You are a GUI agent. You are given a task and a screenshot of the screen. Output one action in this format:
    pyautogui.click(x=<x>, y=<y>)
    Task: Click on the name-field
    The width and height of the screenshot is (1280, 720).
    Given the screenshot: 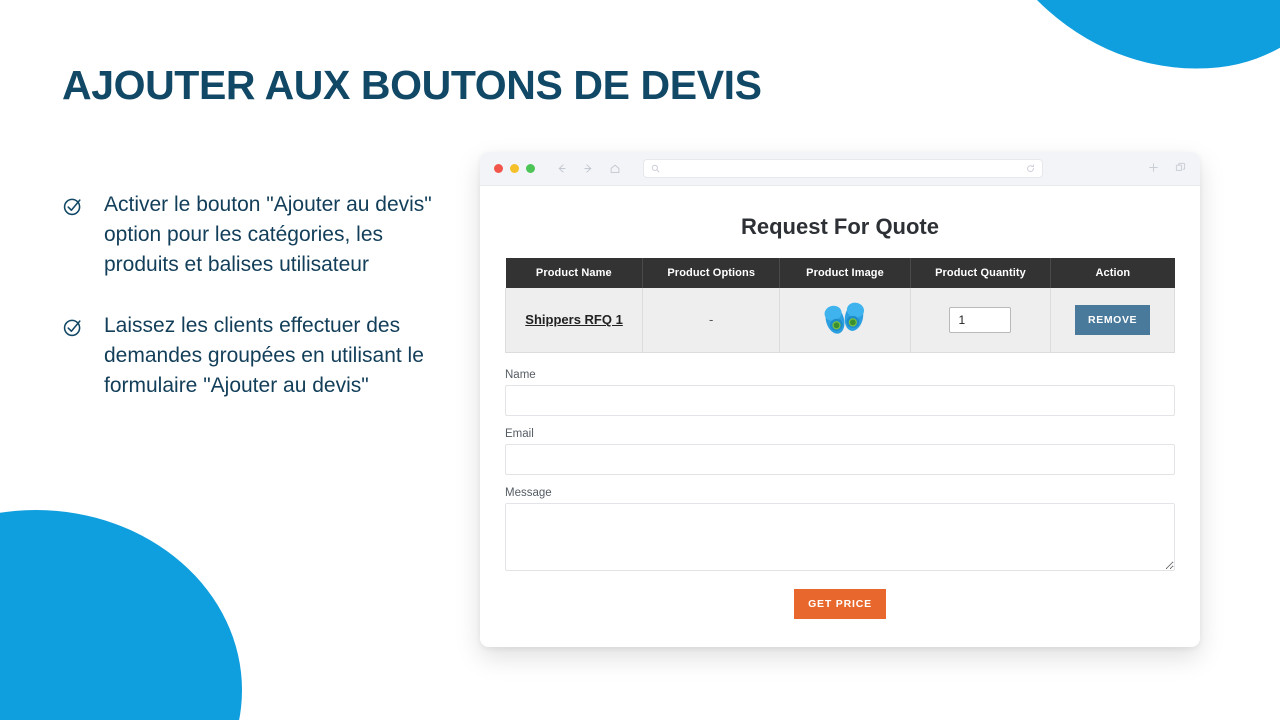 What is the action you would take?
    pyautogui.click(x=840, y=400)
    